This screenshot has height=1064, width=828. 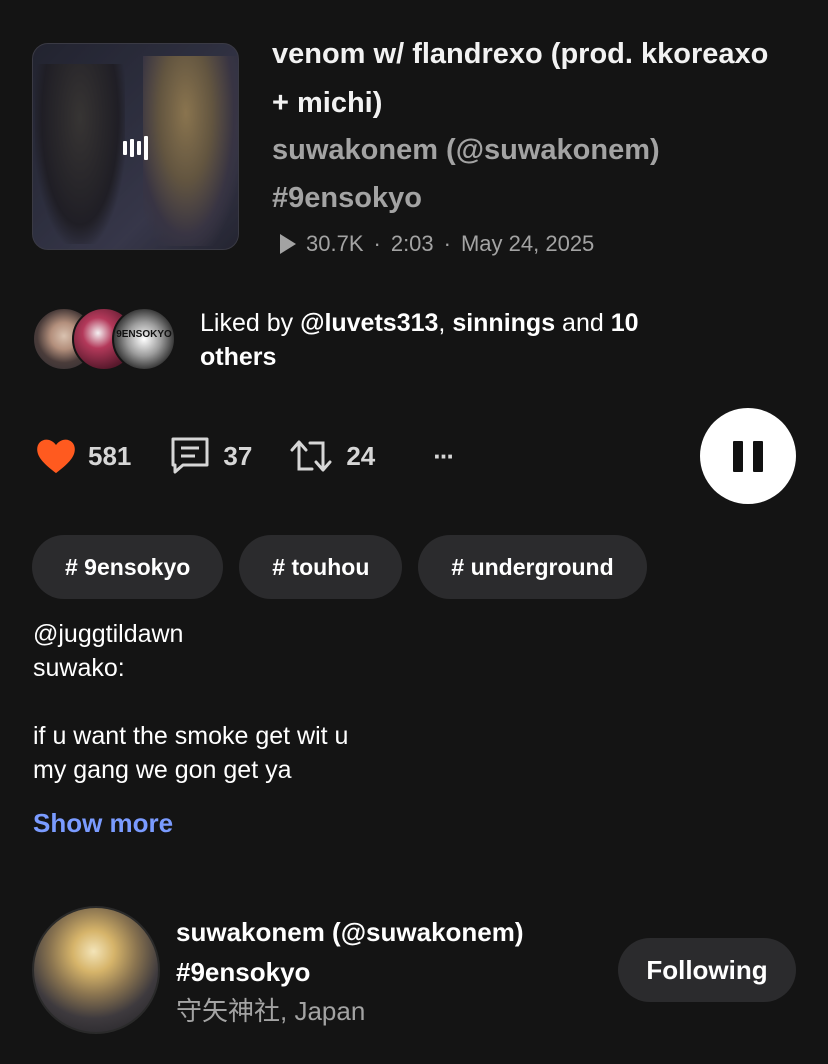 I want to click on description-line: if u want the smoke get wit u, so click(x=191, y=736).